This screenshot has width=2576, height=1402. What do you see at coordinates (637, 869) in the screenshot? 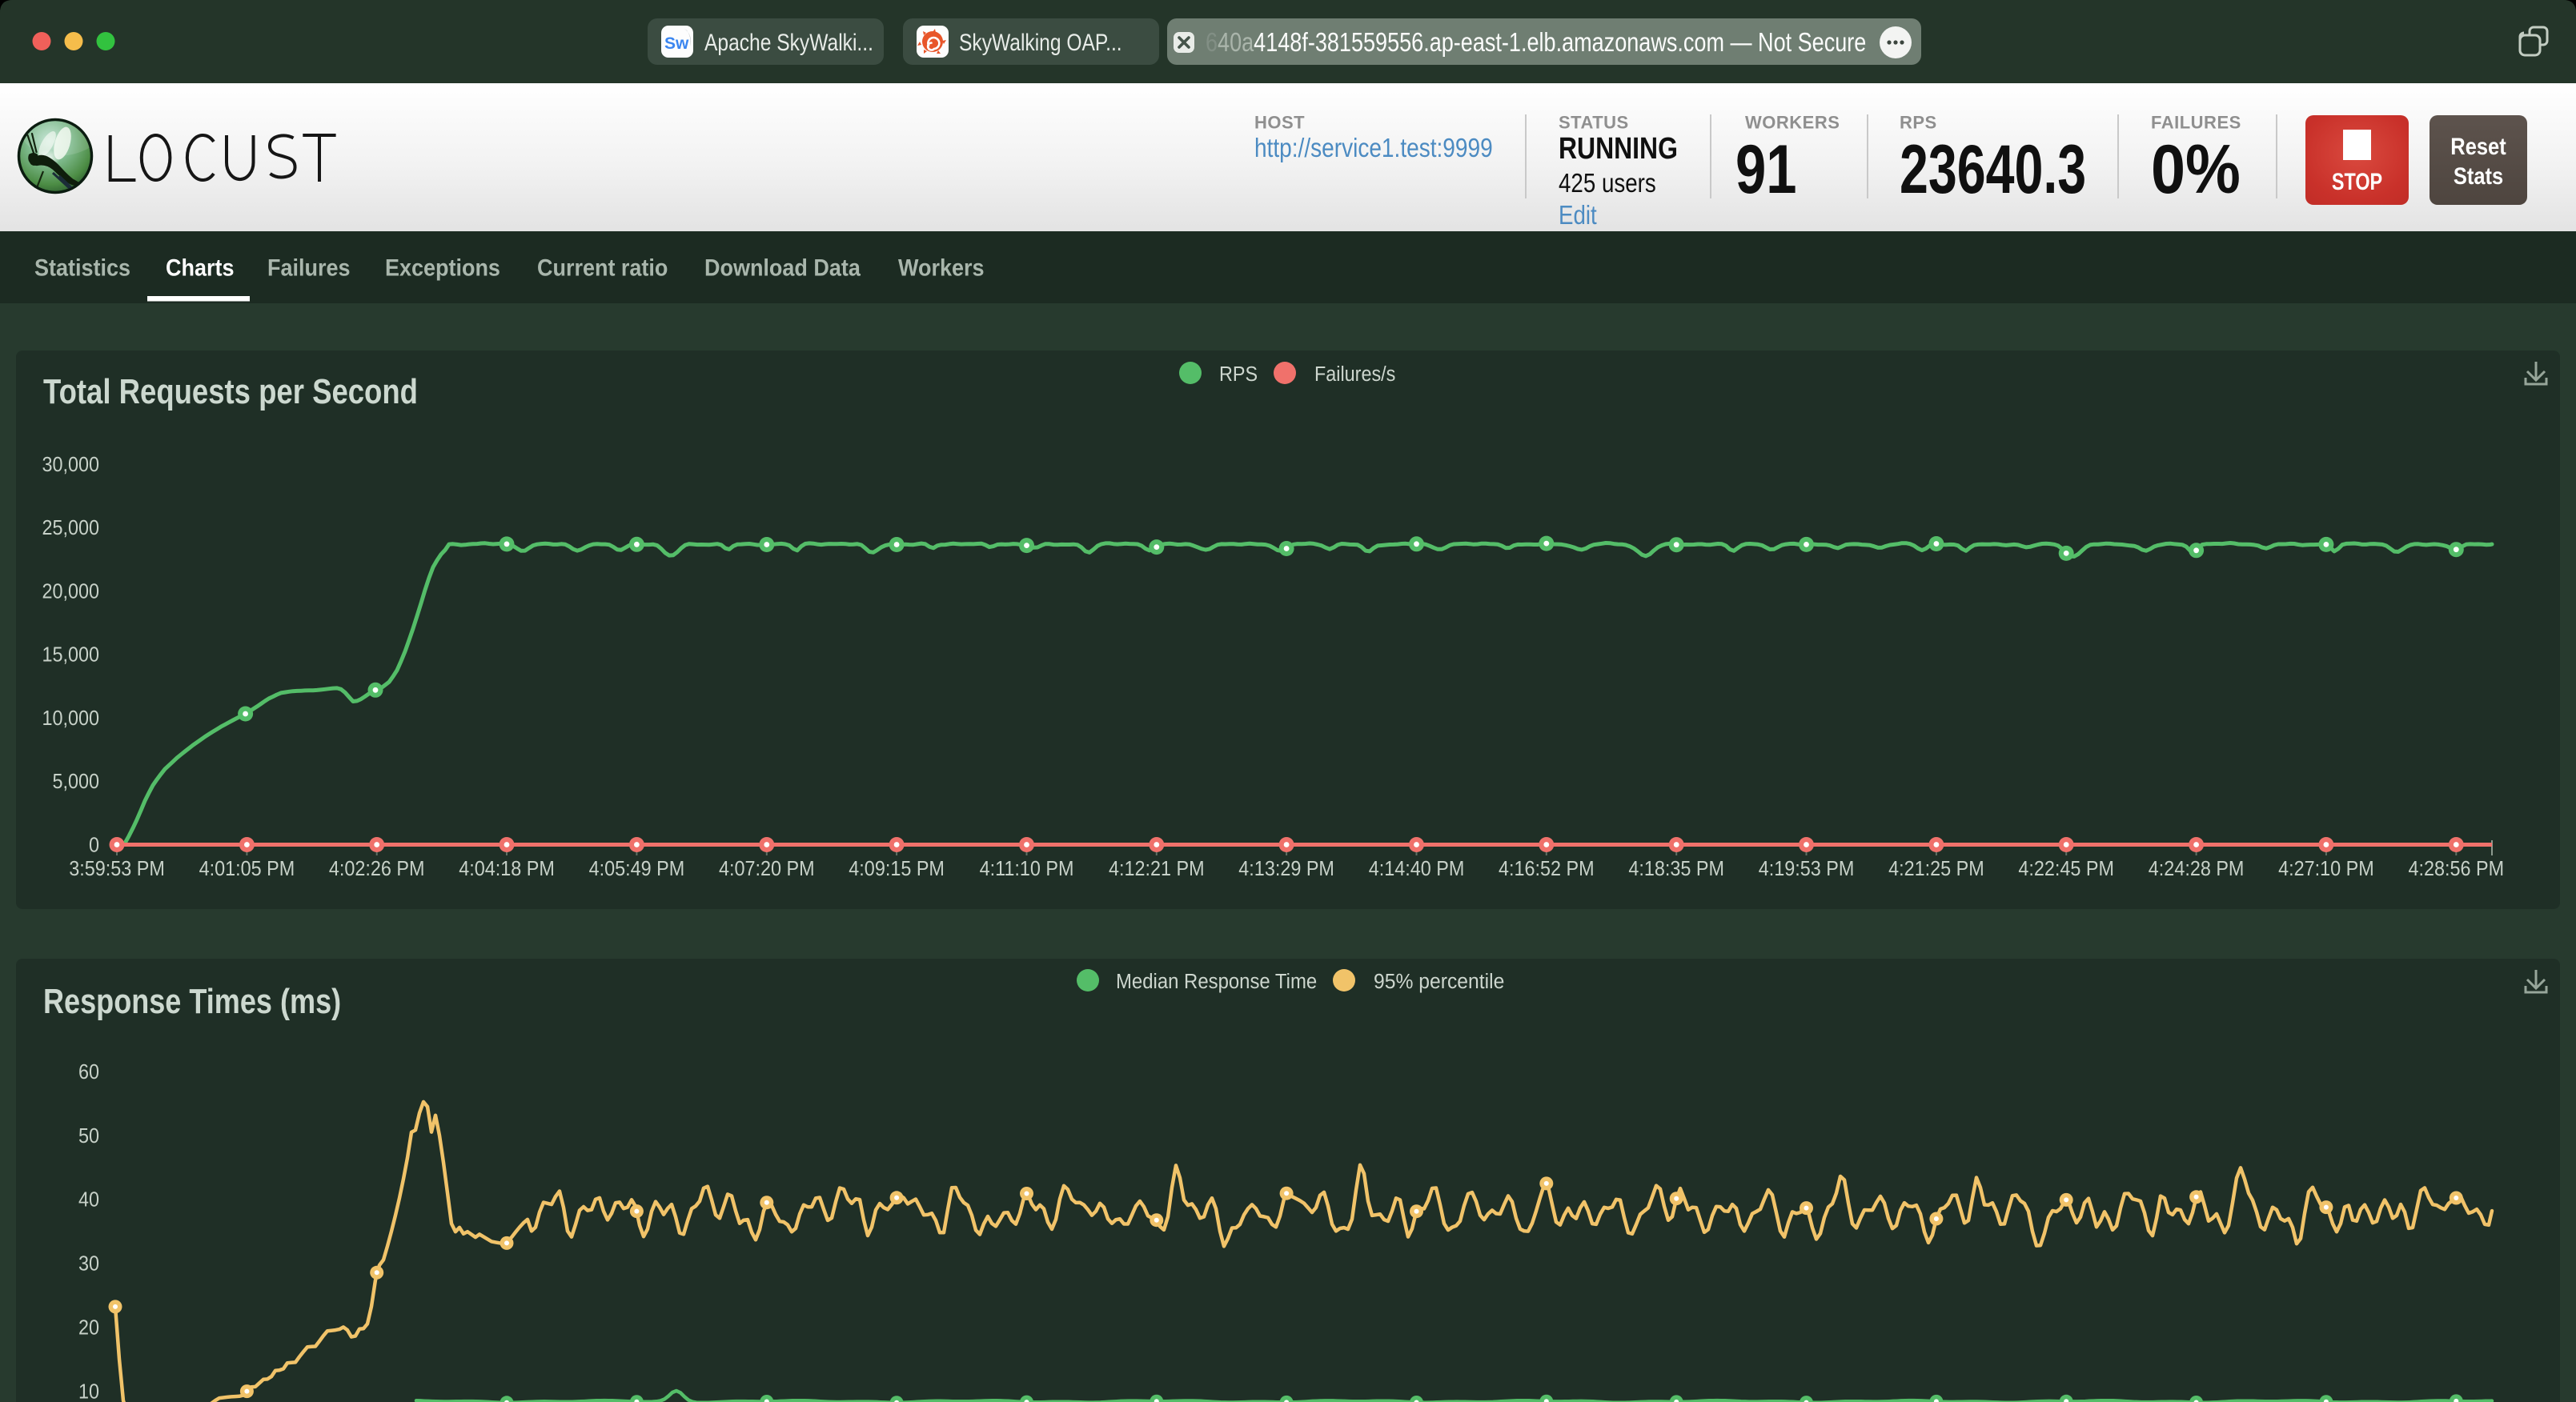
I see `svg-text: 4:05:49 PM` at bounding box center [637, 869].